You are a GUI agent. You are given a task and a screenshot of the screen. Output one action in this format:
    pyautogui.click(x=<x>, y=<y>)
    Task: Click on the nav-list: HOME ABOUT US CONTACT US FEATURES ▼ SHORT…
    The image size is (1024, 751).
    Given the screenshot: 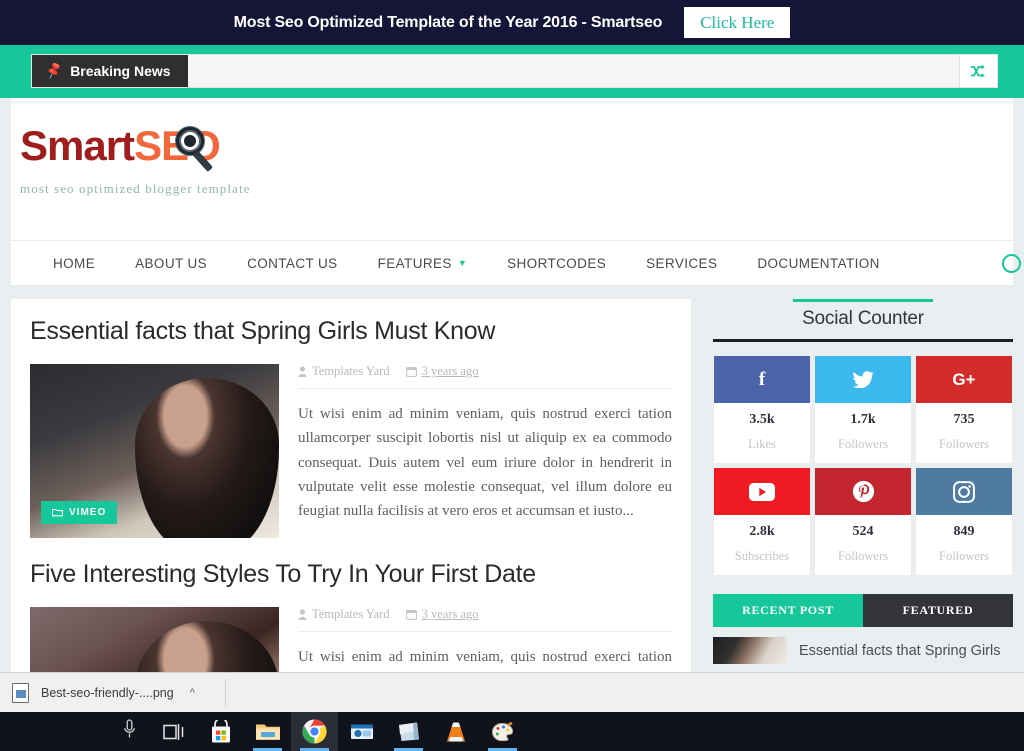 What is the action you would take?
    pyautogui.click(x=455, y=263)
    